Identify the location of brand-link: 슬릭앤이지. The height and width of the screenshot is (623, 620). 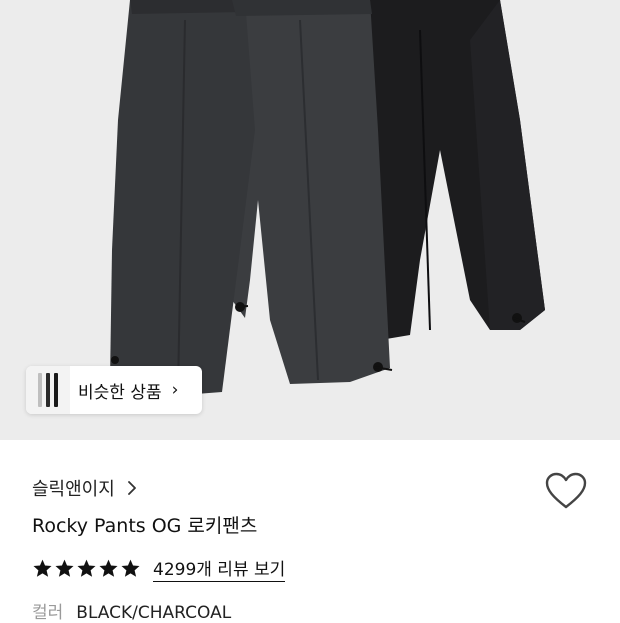
(84, 488).